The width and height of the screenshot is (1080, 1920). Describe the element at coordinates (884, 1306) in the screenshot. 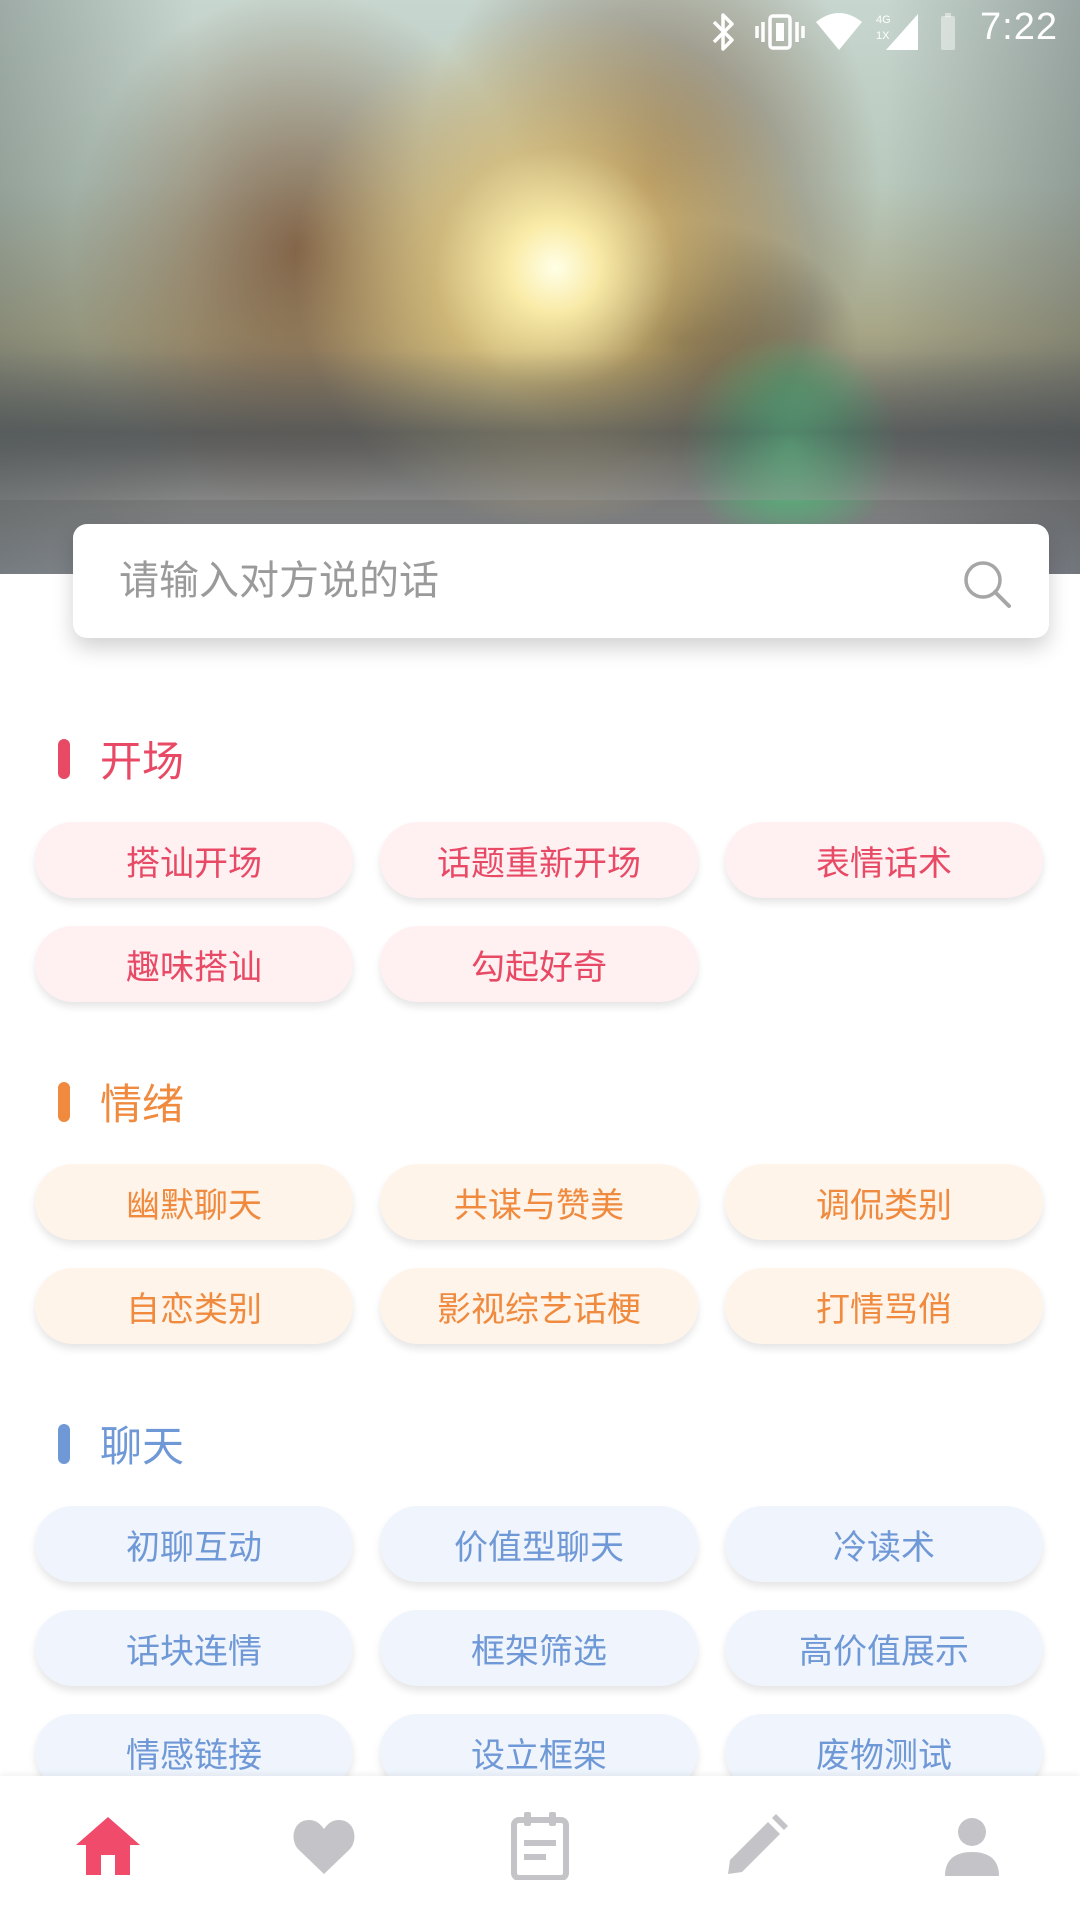

I see `chip-button: 打情骂俏` at that location.